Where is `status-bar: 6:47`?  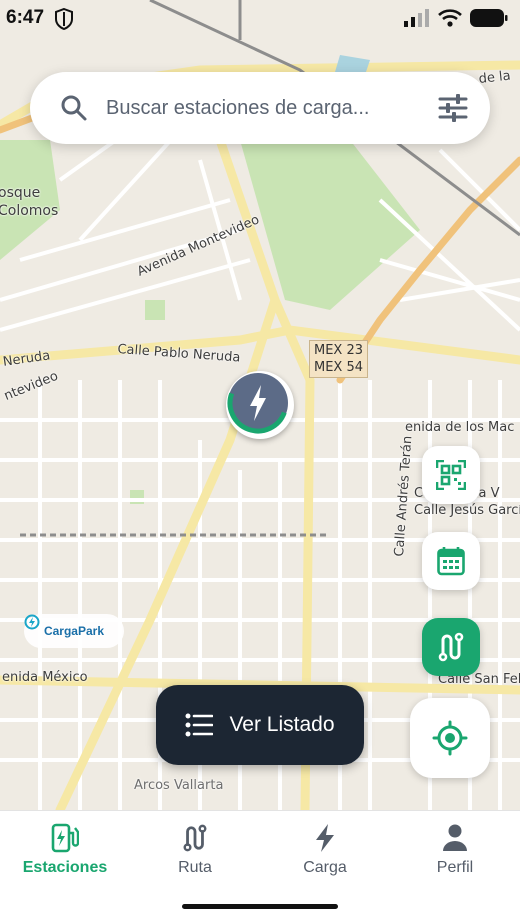
status-bar: 6:47 is located at coordinates (260, 18).